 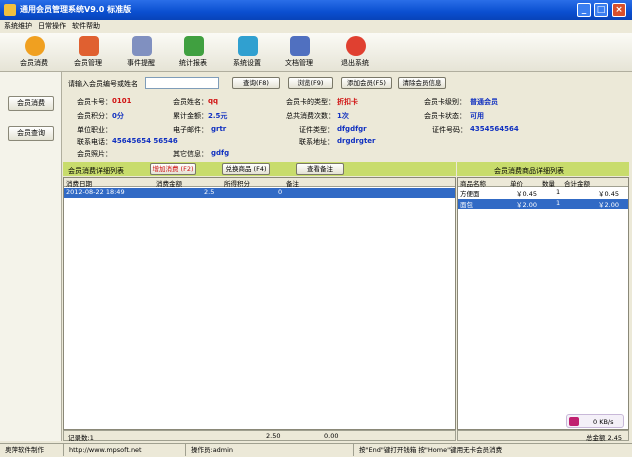 What do you see at coordinates (316, 130) in the screenshot?
I see `cert-type-label: 证件类型：` at bounding box center [316, 130].